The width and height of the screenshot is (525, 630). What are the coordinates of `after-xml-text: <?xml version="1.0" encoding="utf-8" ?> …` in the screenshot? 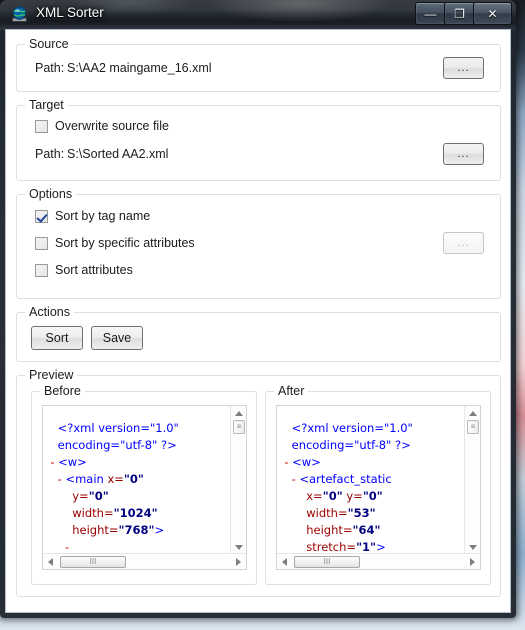 It's located at (378, 487).